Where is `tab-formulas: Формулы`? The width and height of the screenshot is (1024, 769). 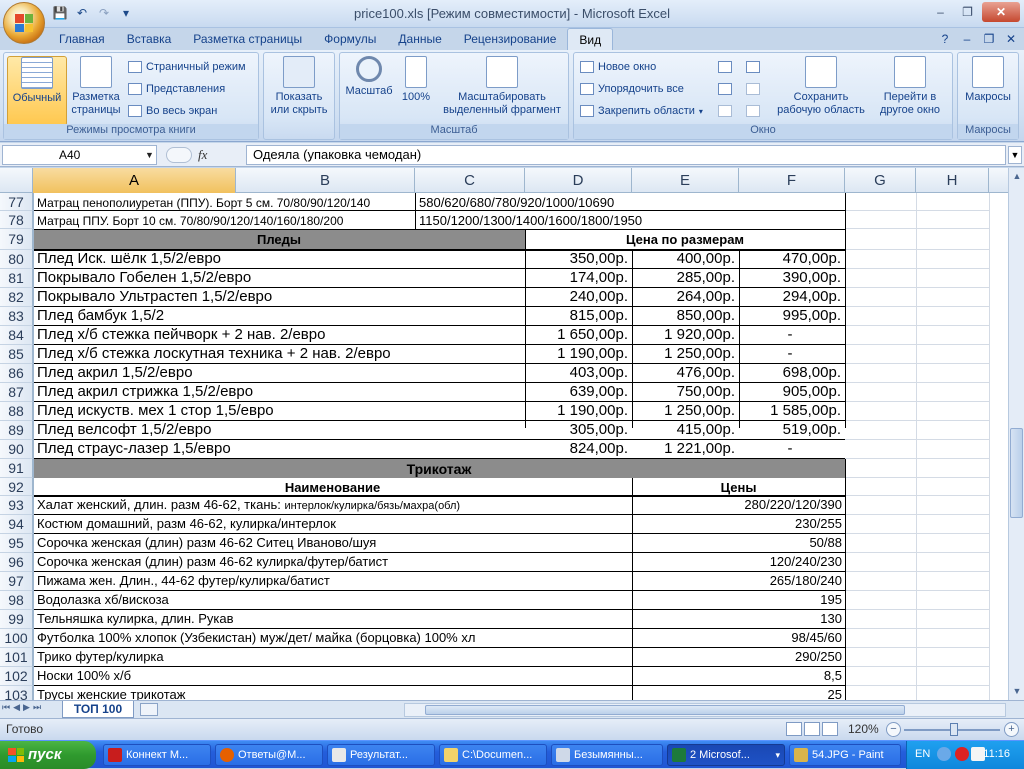
tab-formulas: Формулы is located at coordinates (350, 39).